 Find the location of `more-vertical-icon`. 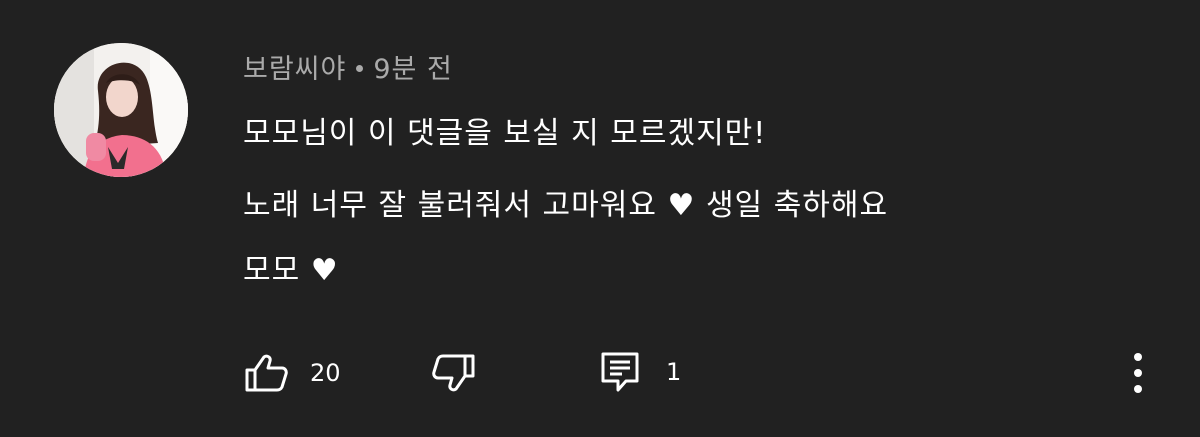

more-vertical-icon is located at coordinates (1138, 373).